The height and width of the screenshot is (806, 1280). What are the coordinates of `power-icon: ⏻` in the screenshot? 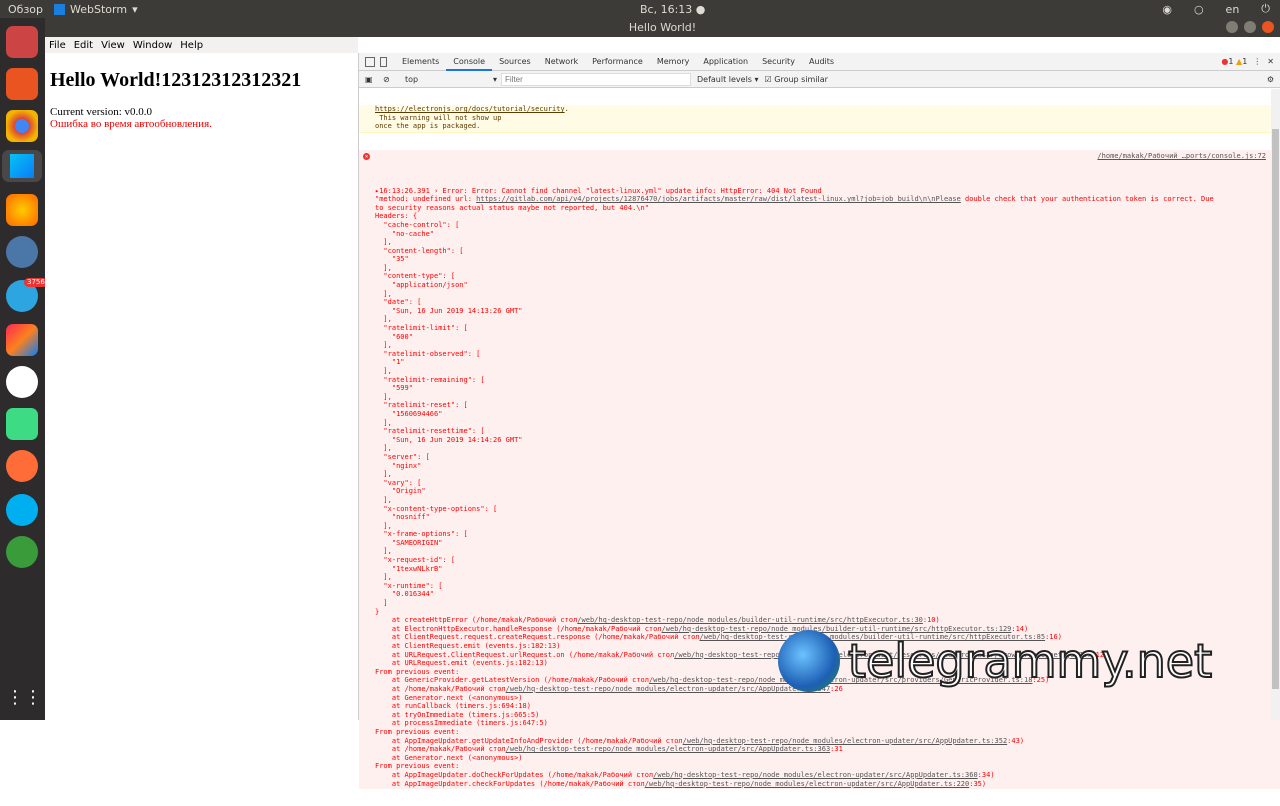 It's located at (1265, 9).